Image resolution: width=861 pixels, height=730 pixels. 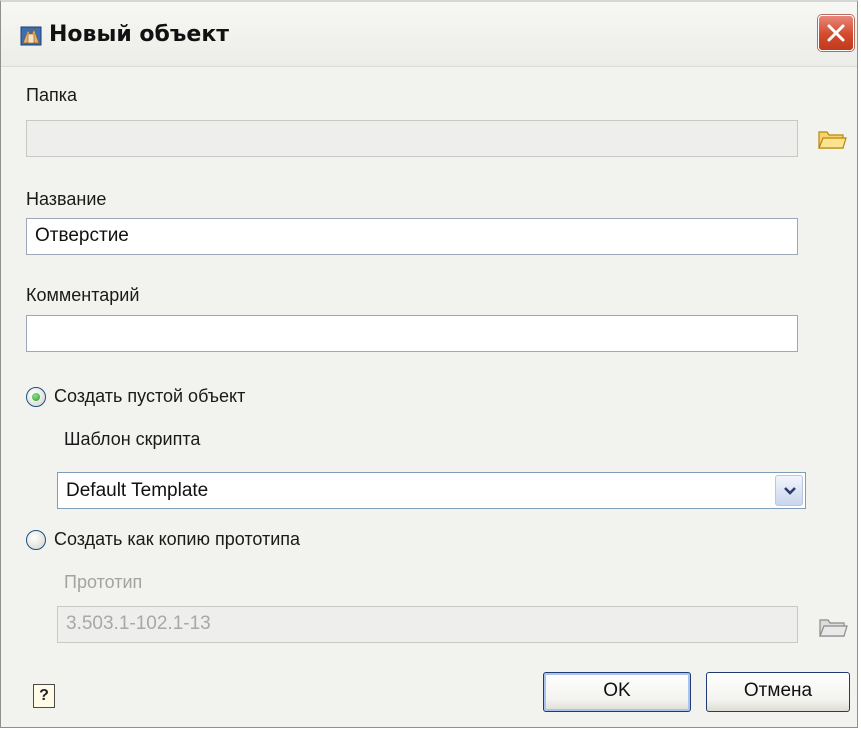 I want to click on script-template-label: Шаблон скрипта, so click(x=132, y=439).